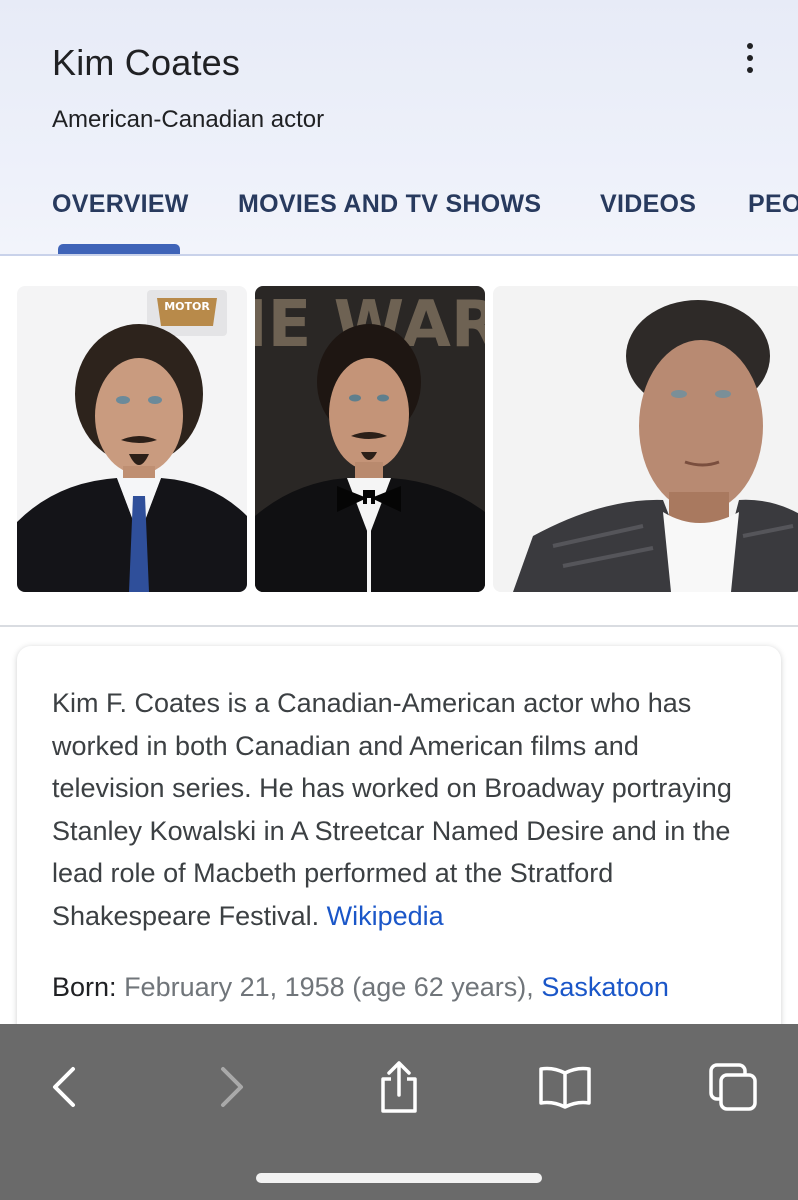 The width and height of the screenshot is (798, 1200). Describe the element at coordinates (399, 1087) in the screenshot. I see `share-icon` at that location.